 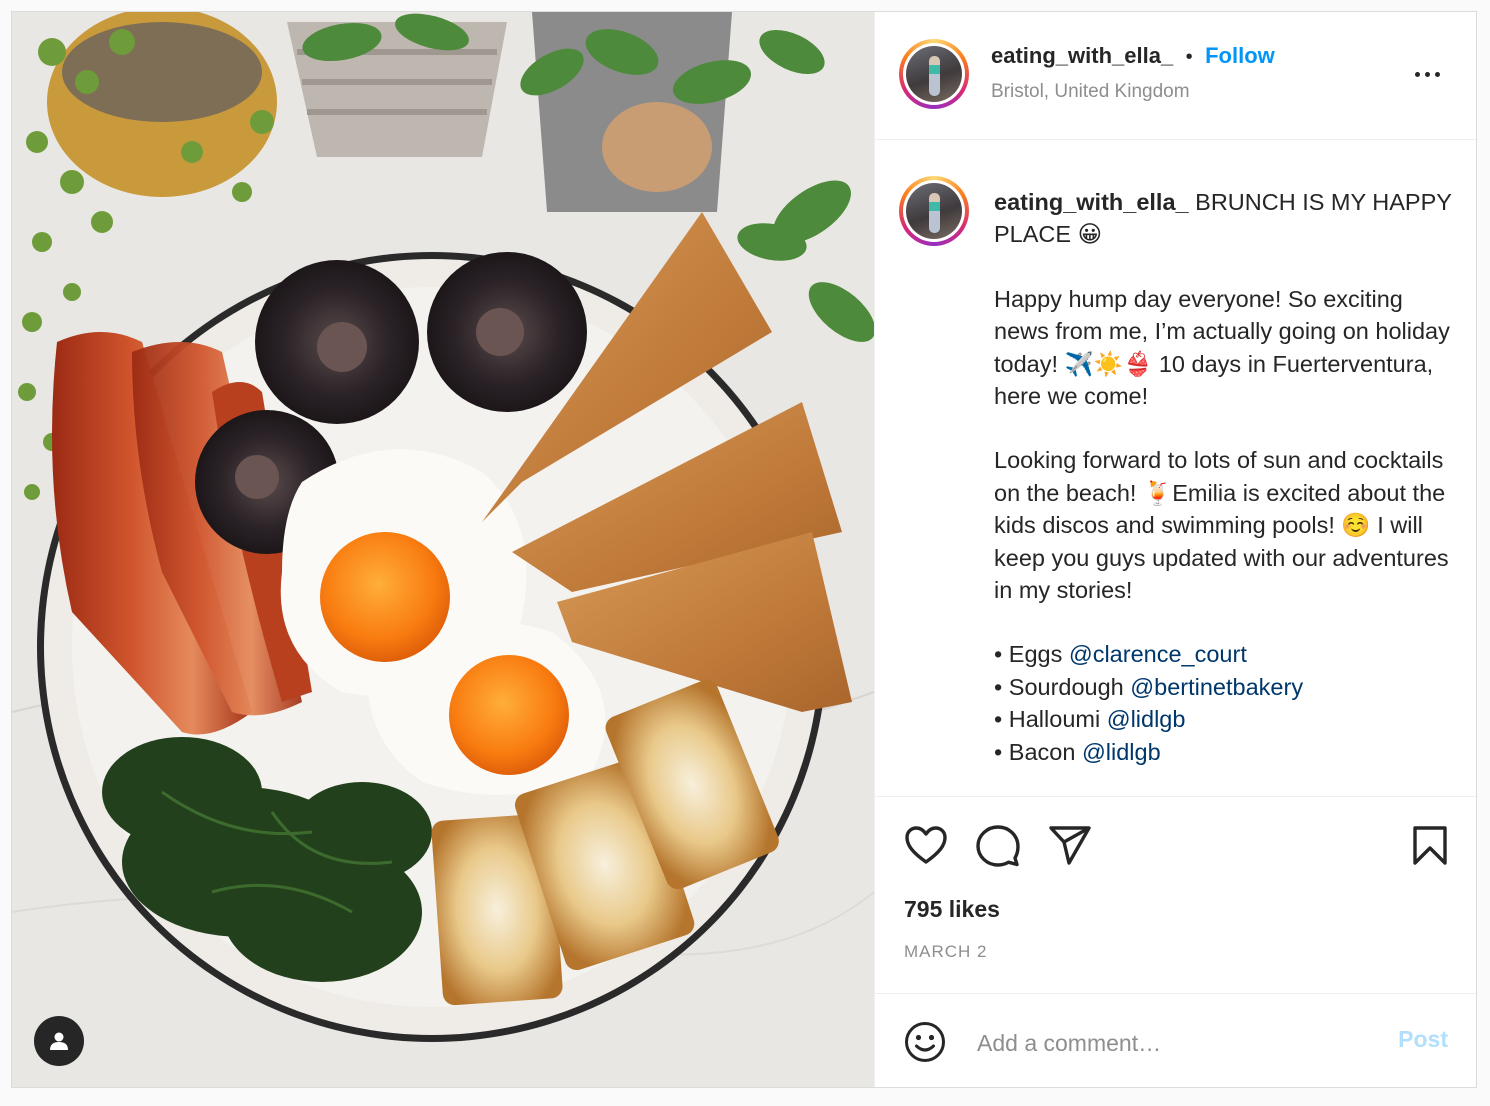 What do you see at coordinates (1158, 654) in the screenshot?
I see `mention-link: @clarence_court` at bounding box center [1158, 654].